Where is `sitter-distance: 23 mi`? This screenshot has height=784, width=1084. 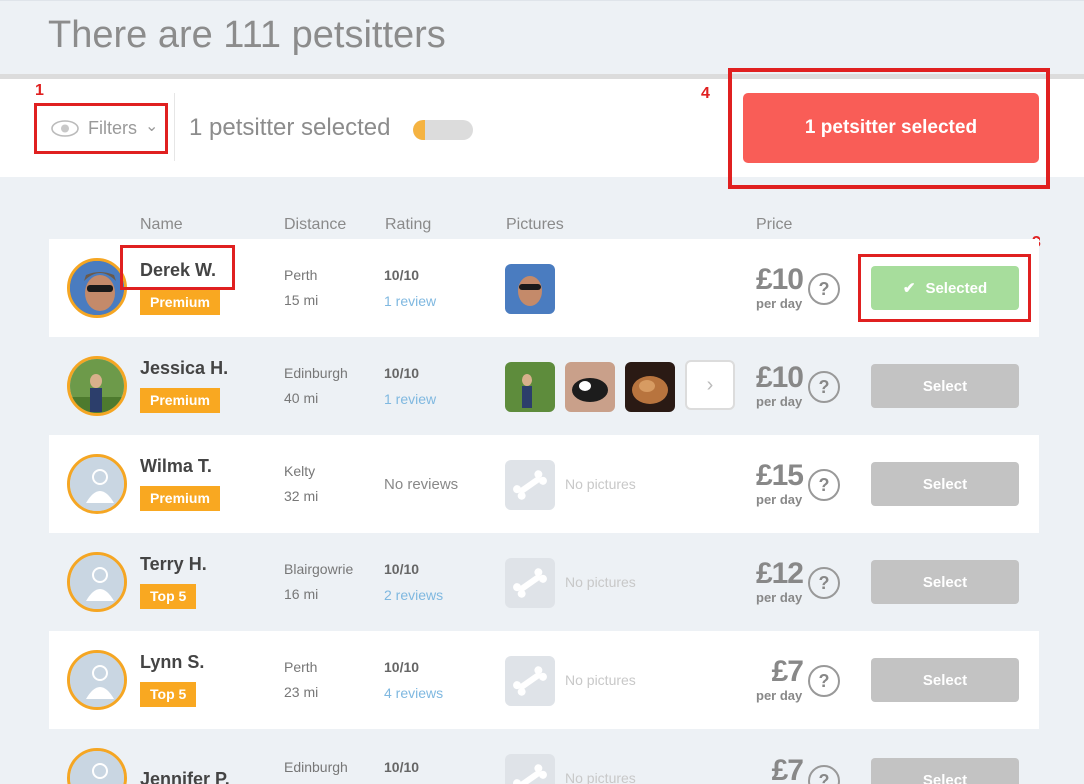 sitter-distance: 23 mi is located at coordinates (301, 692).